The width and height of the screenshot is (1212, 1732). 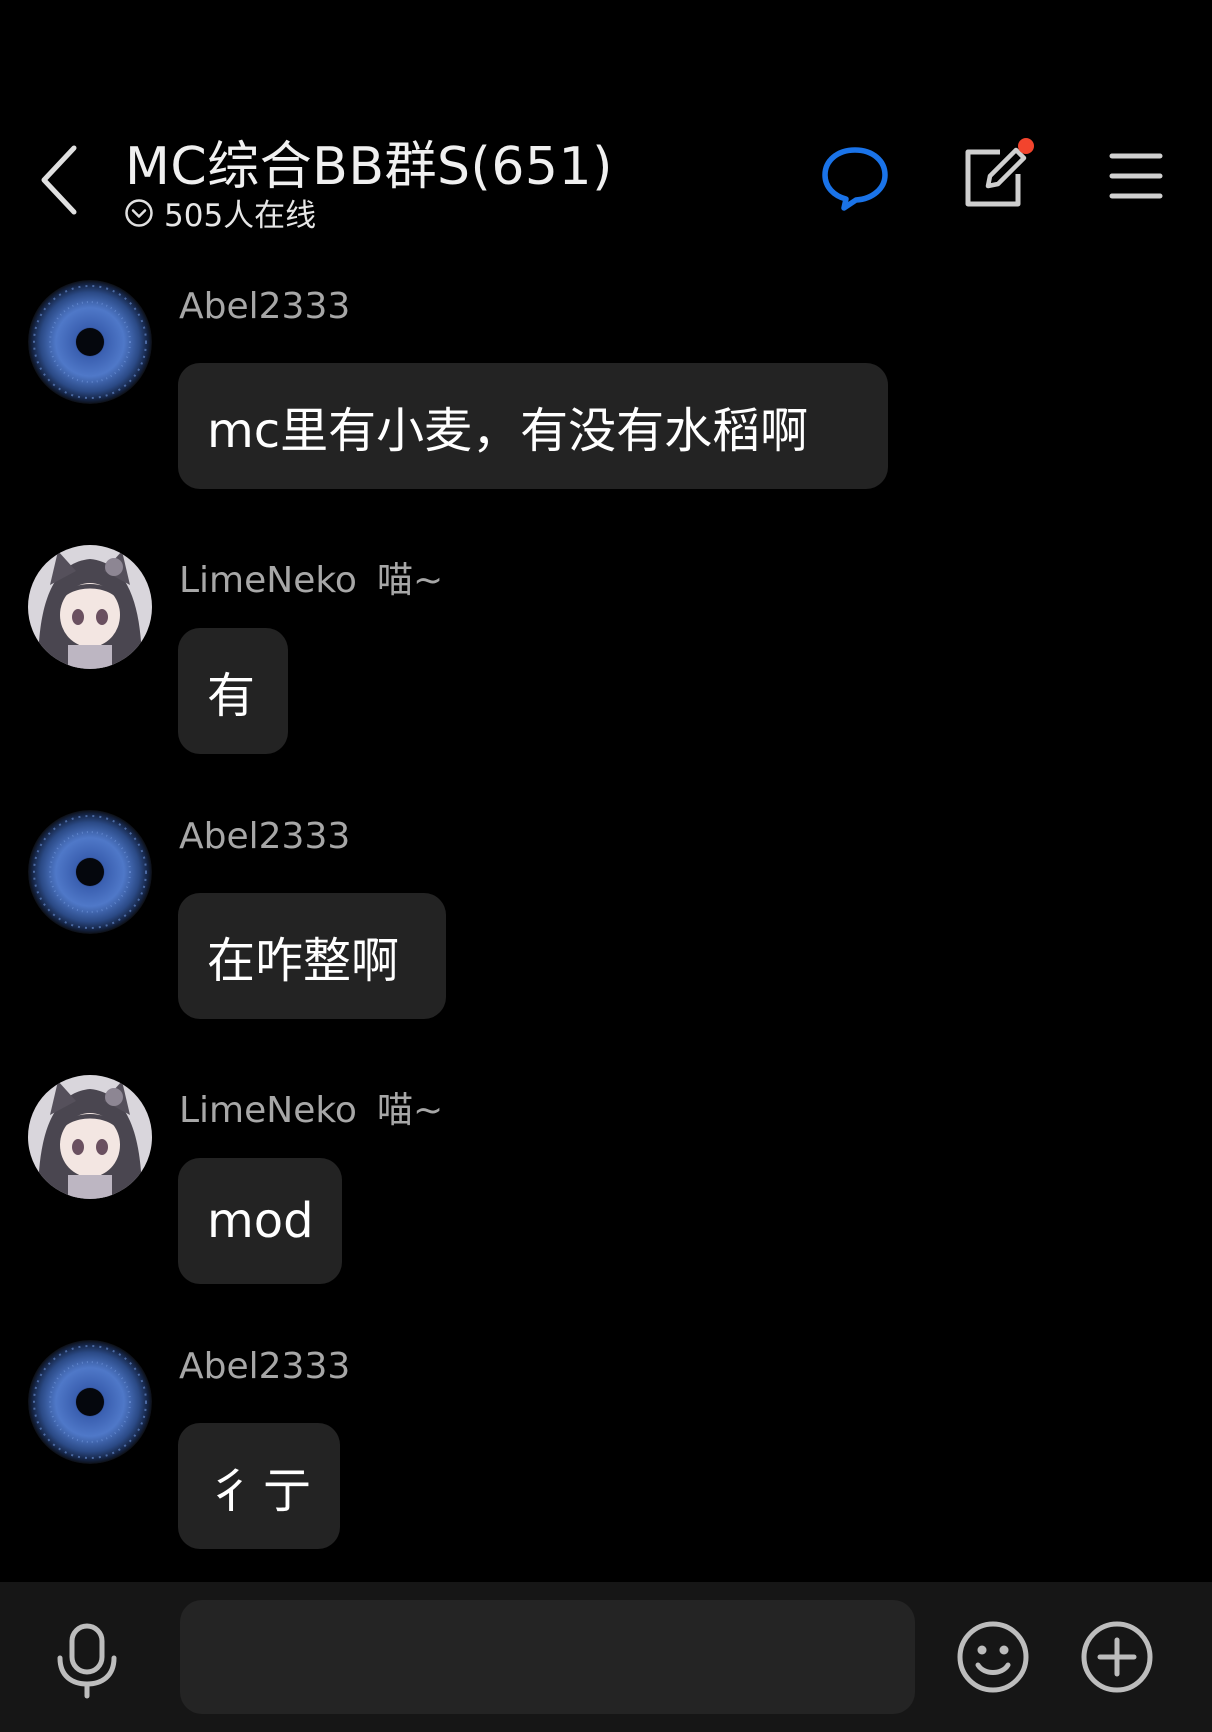 I want to click on group-title: MC综合BB群S(651), so click(x=369, y=161).